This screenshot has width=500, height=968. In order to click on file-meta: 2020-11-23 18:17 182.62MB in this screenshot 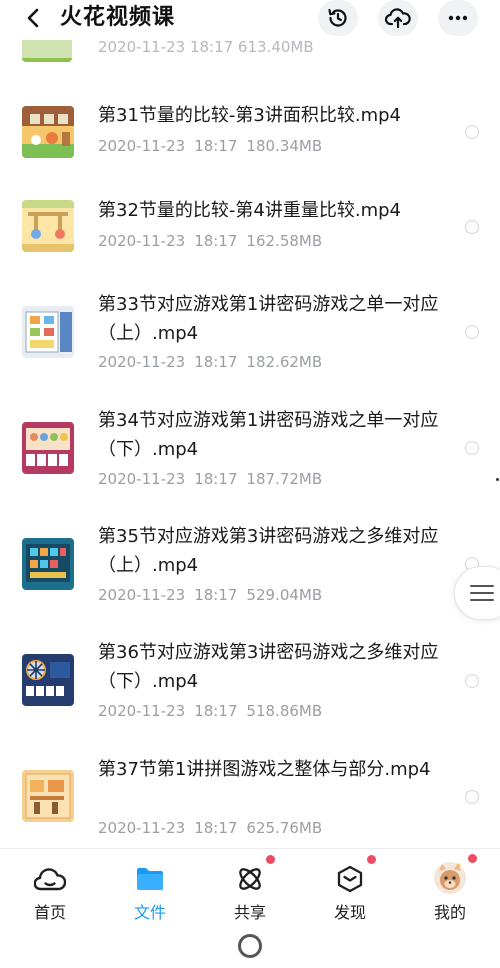, I will do `click(214, 362)`.